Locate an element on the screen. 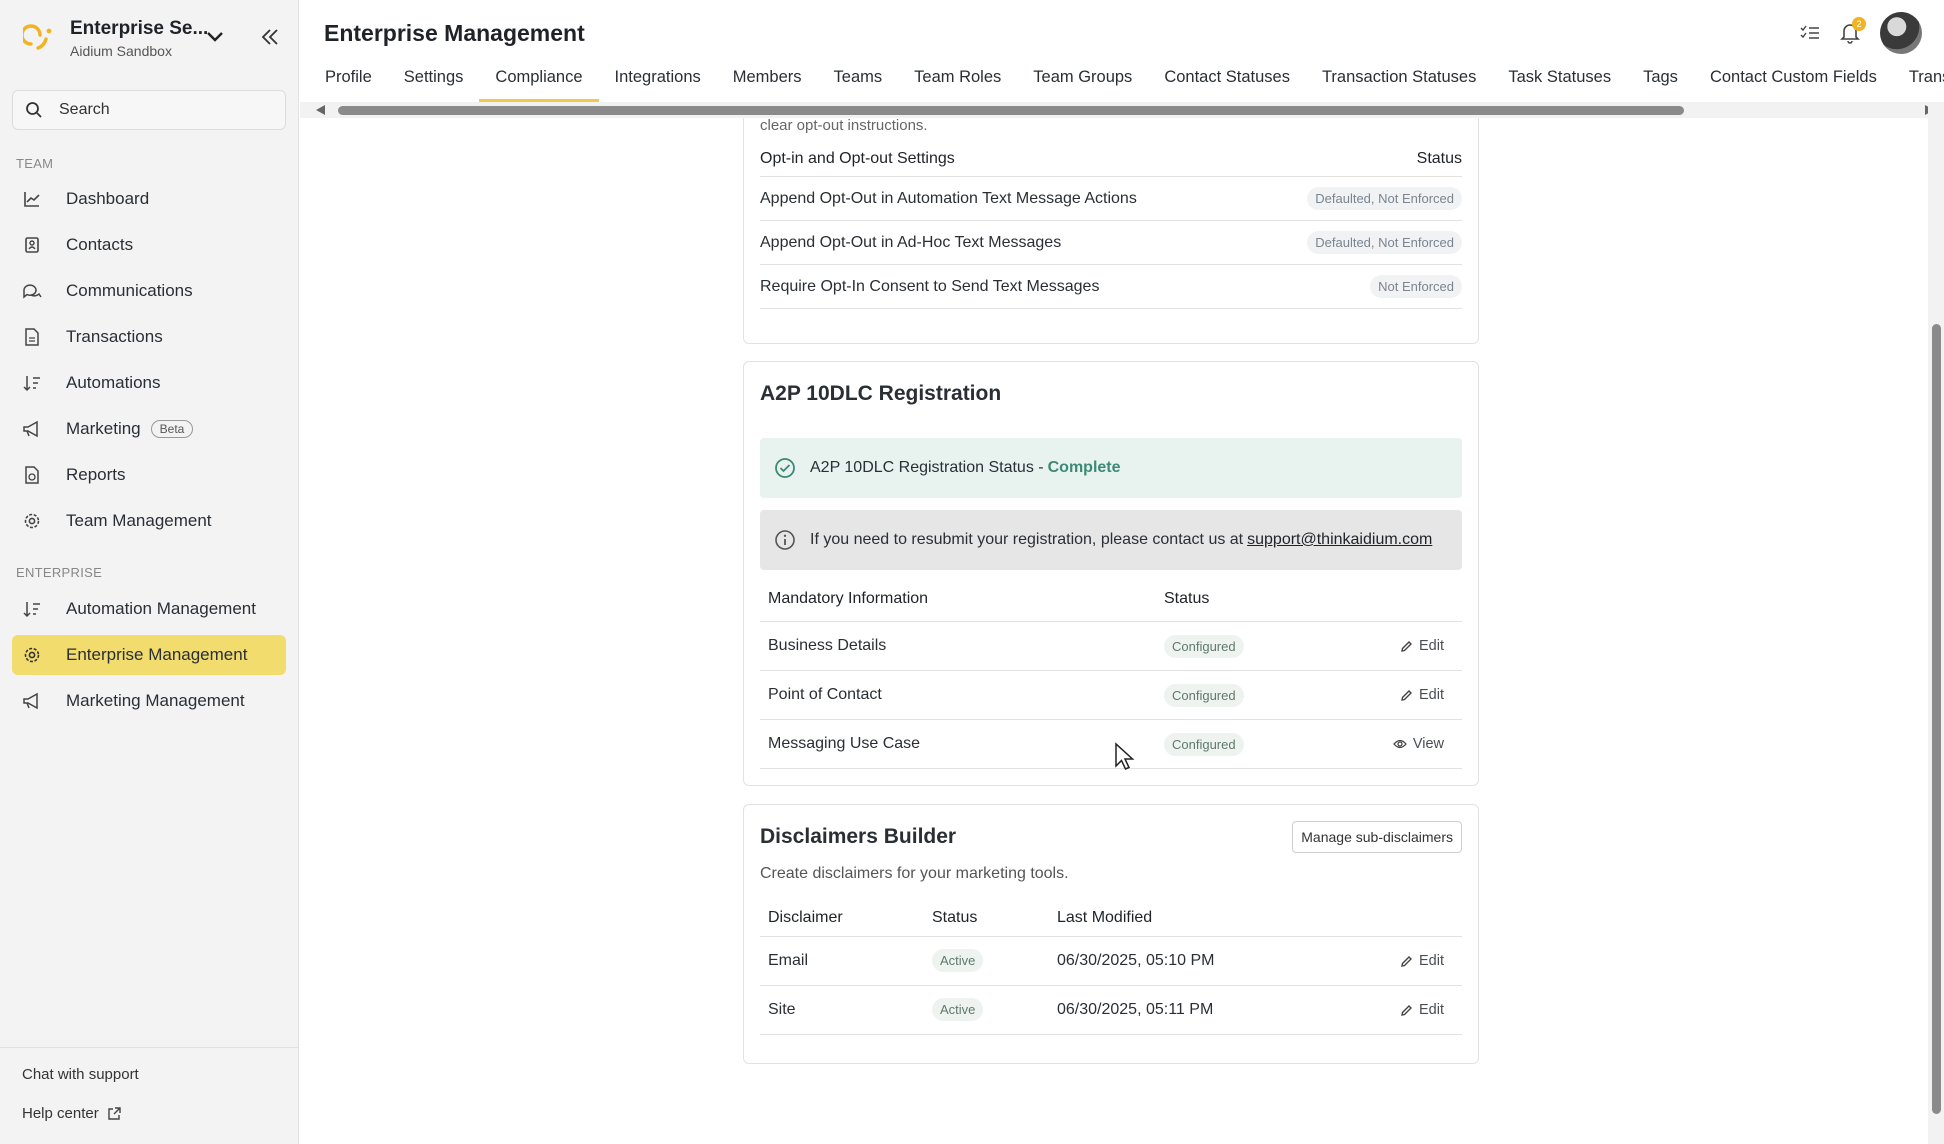 Image resolution: width=1944 pixels, height=1144 pixels. org-subtitle: Aidium Sandbox is located at coordinates (121, 51).